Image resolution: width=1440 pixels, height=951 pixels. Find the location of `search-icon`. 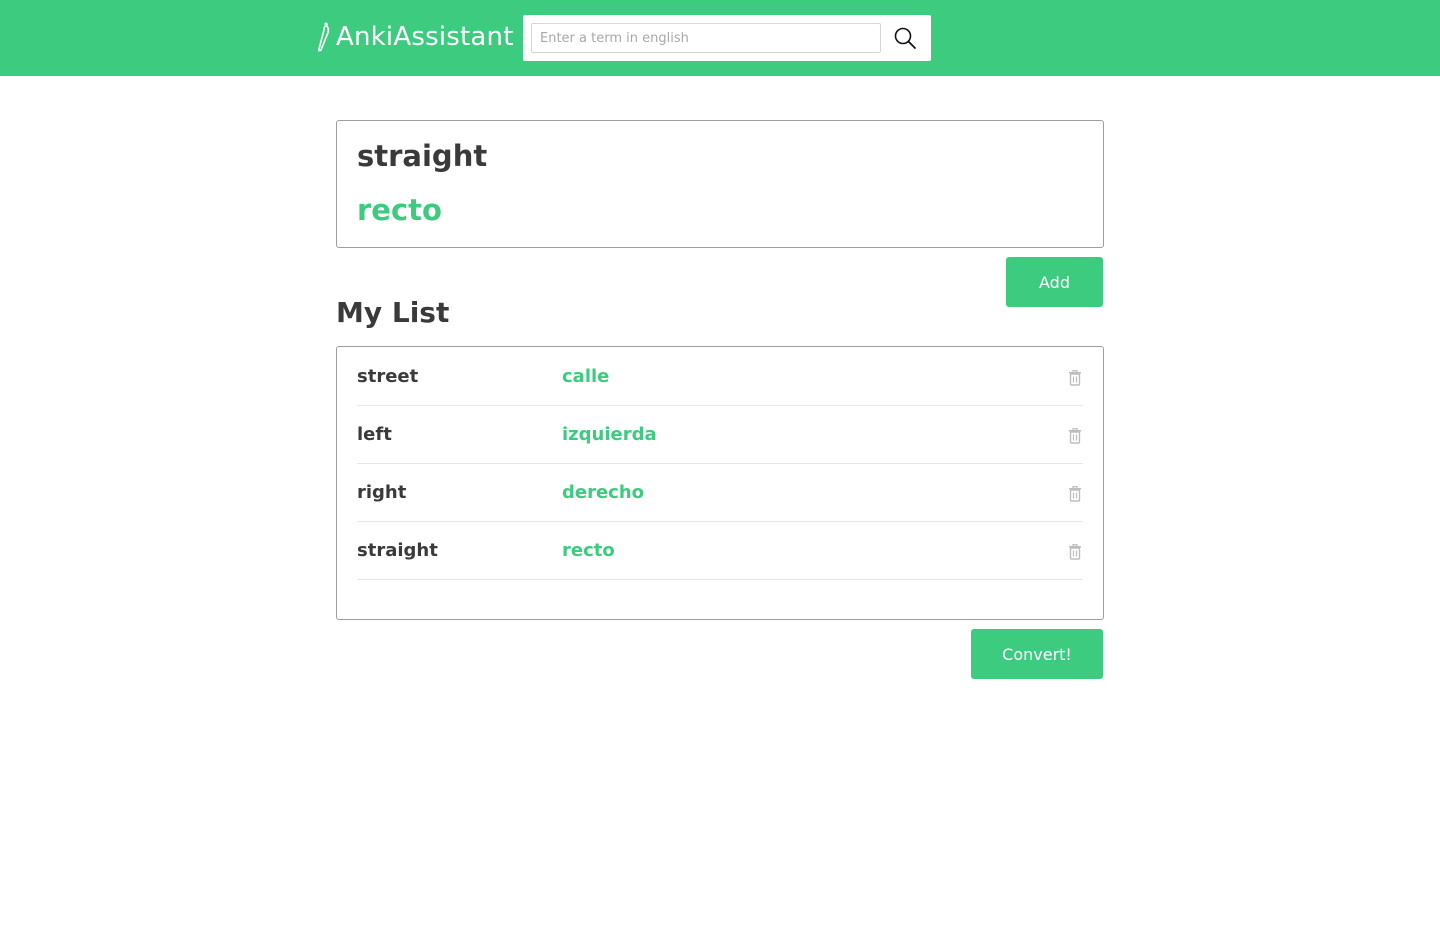

search-icon is located at coordinates (905, 38).